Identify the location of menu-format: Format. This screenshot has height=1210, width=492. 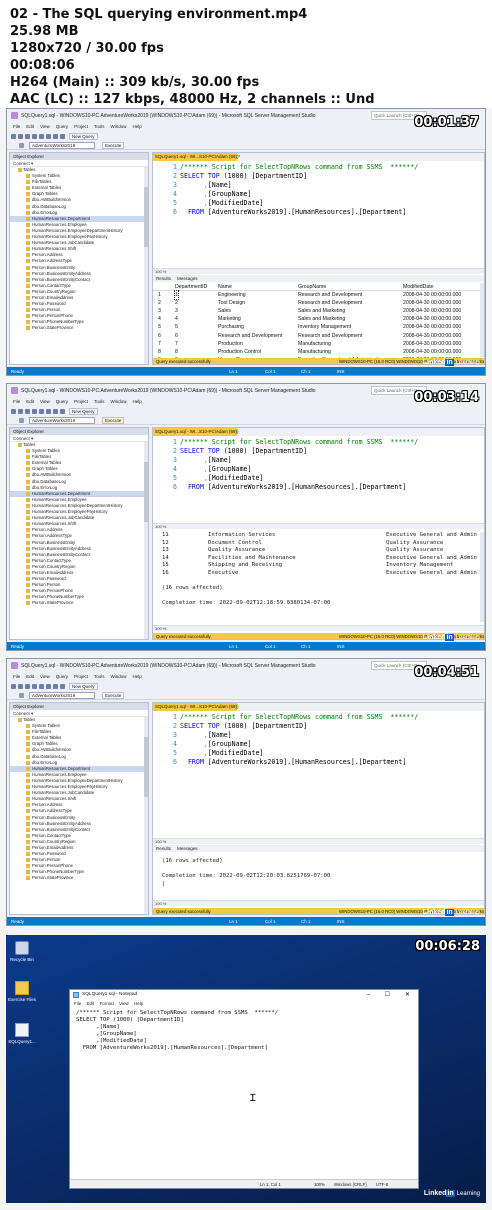
(107, 1003).